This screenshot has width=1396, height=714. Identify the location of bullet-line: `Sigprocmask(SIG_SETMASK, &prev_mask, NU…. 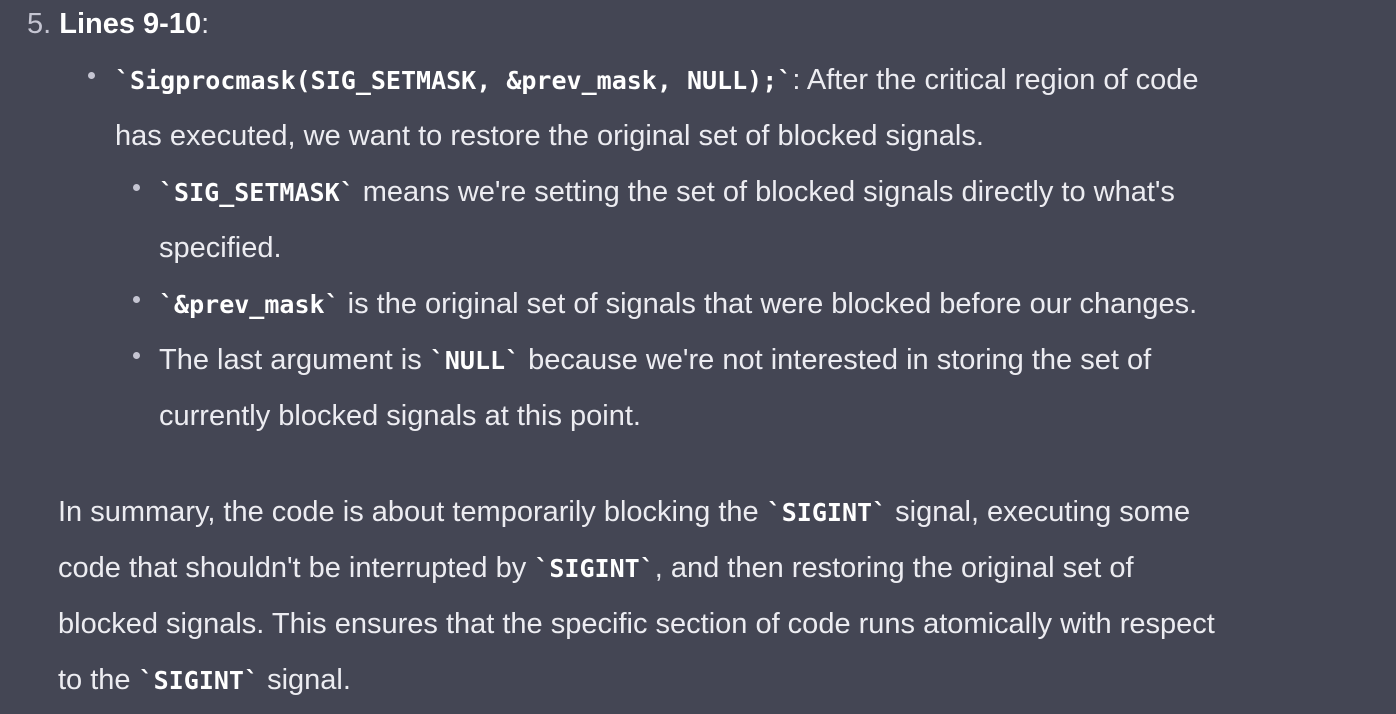
(657, 80).